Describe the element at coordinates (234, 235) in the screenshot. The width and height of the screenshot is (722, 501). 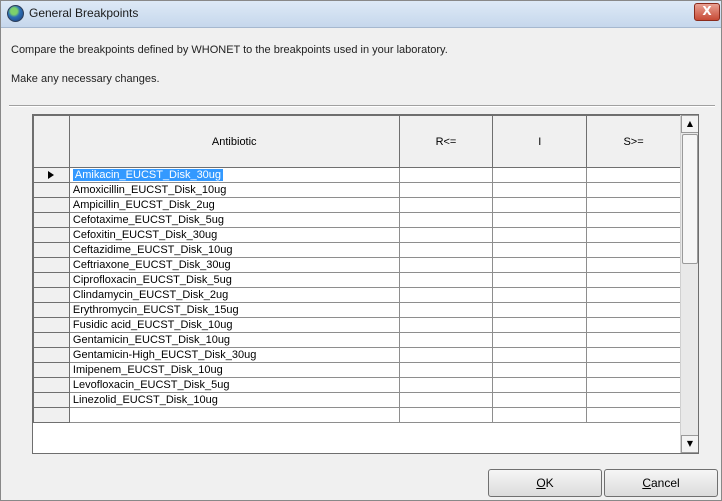
I see `antibiotic-cell: Cefoxitin_EUCST_Disk_30ug` at that location.